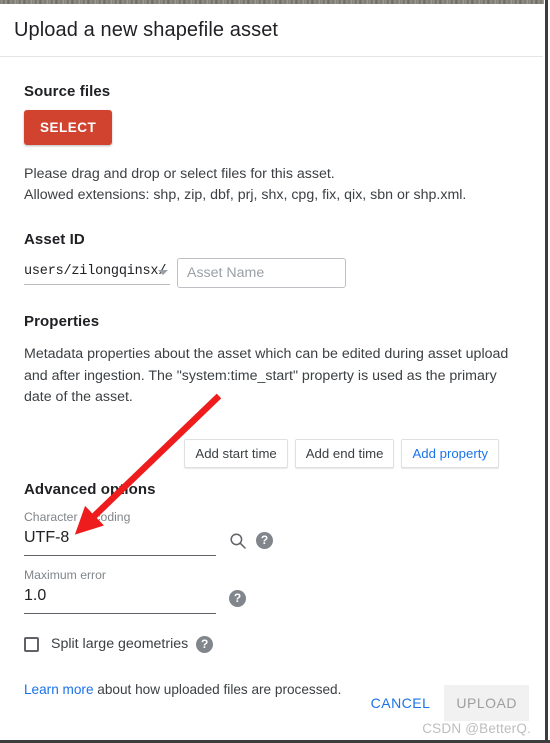  Describe the element at coordinates (261, 273) in the screenshot. I see `asset-name-input` at that location.